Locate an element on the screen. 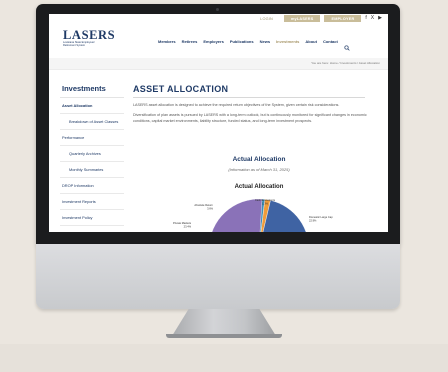 The height and width of the screenshot is (372, 448). pie-label-name-2: Private Markets is located at coordinates (182, 223).